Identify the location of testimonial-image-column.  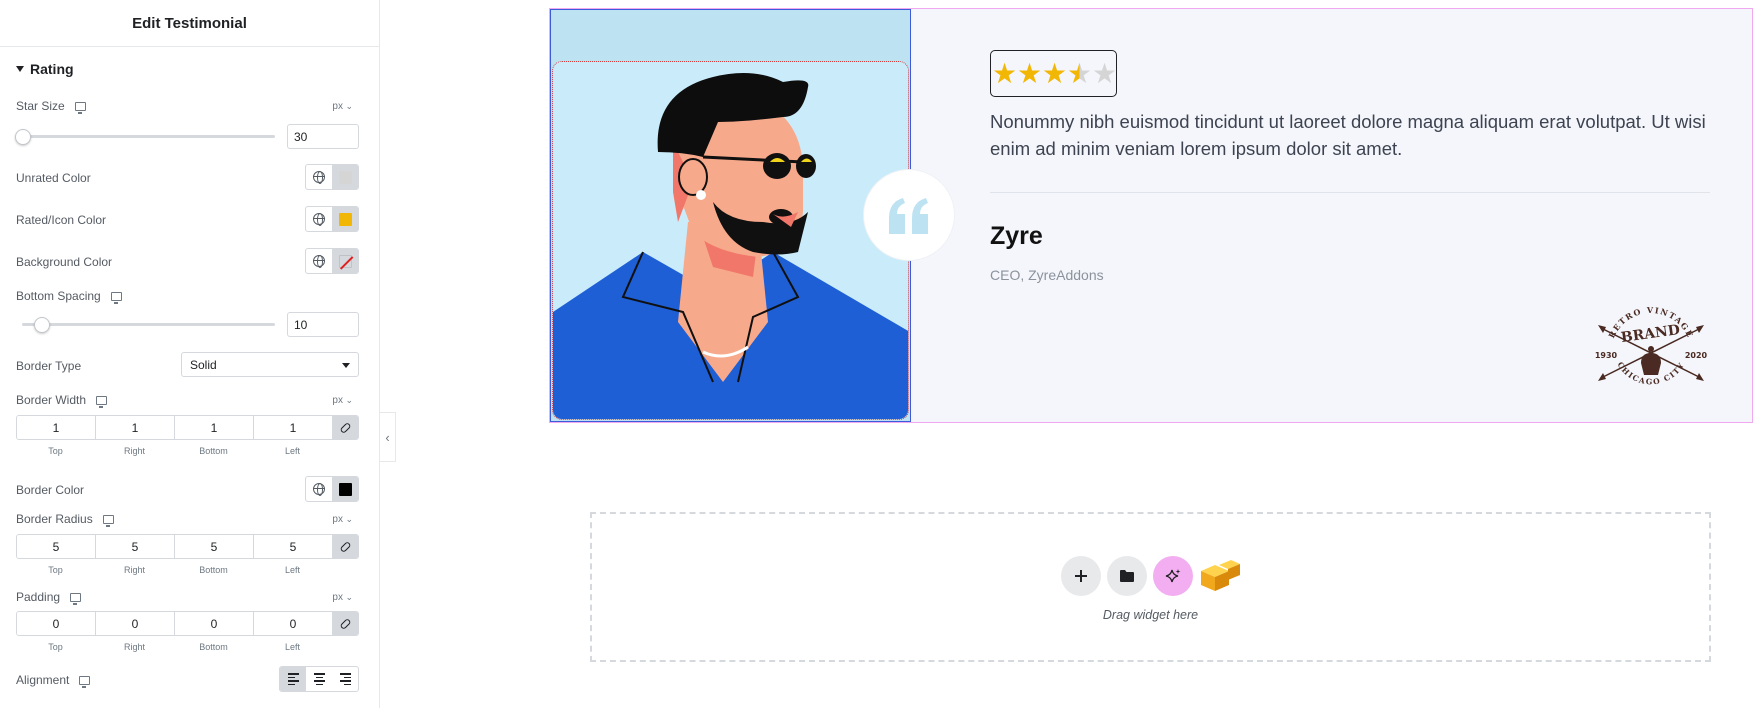
(730, 215).